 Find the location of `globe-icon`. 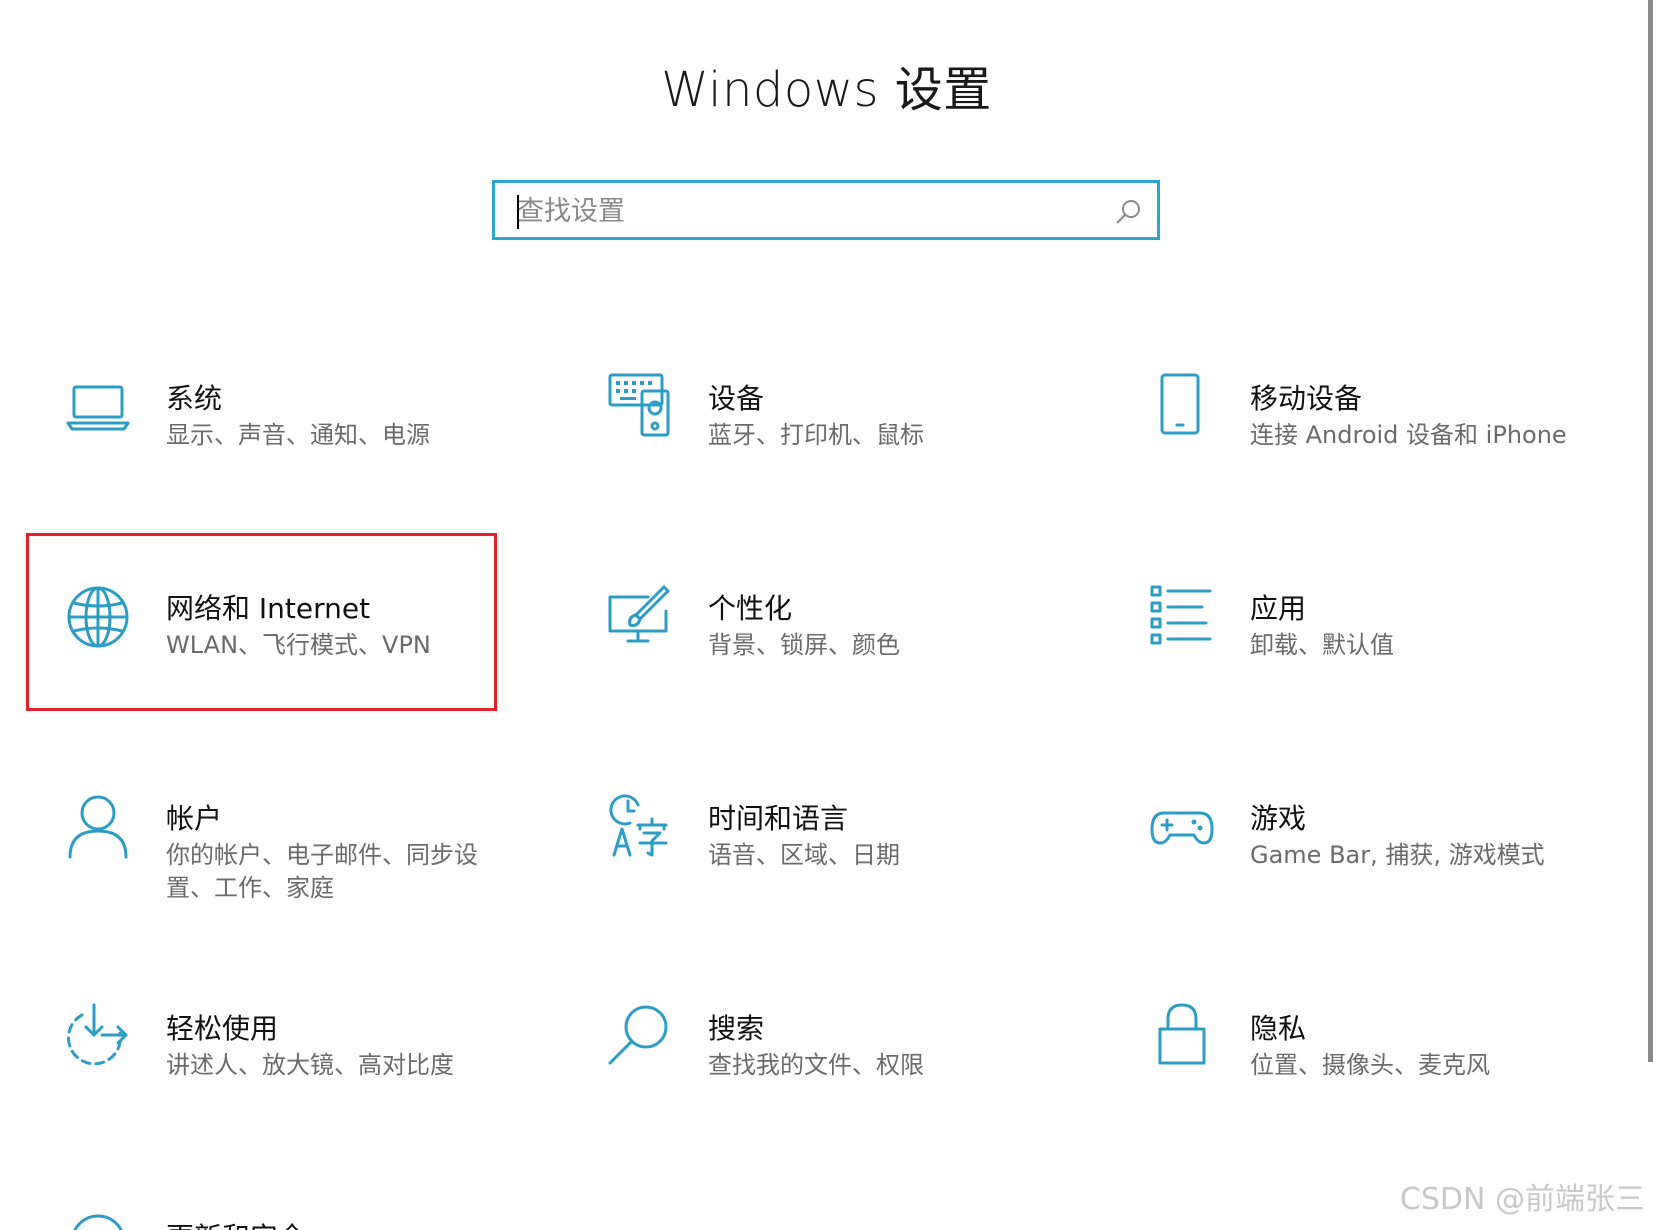

globe-icon is located at coordinates (98, 617).